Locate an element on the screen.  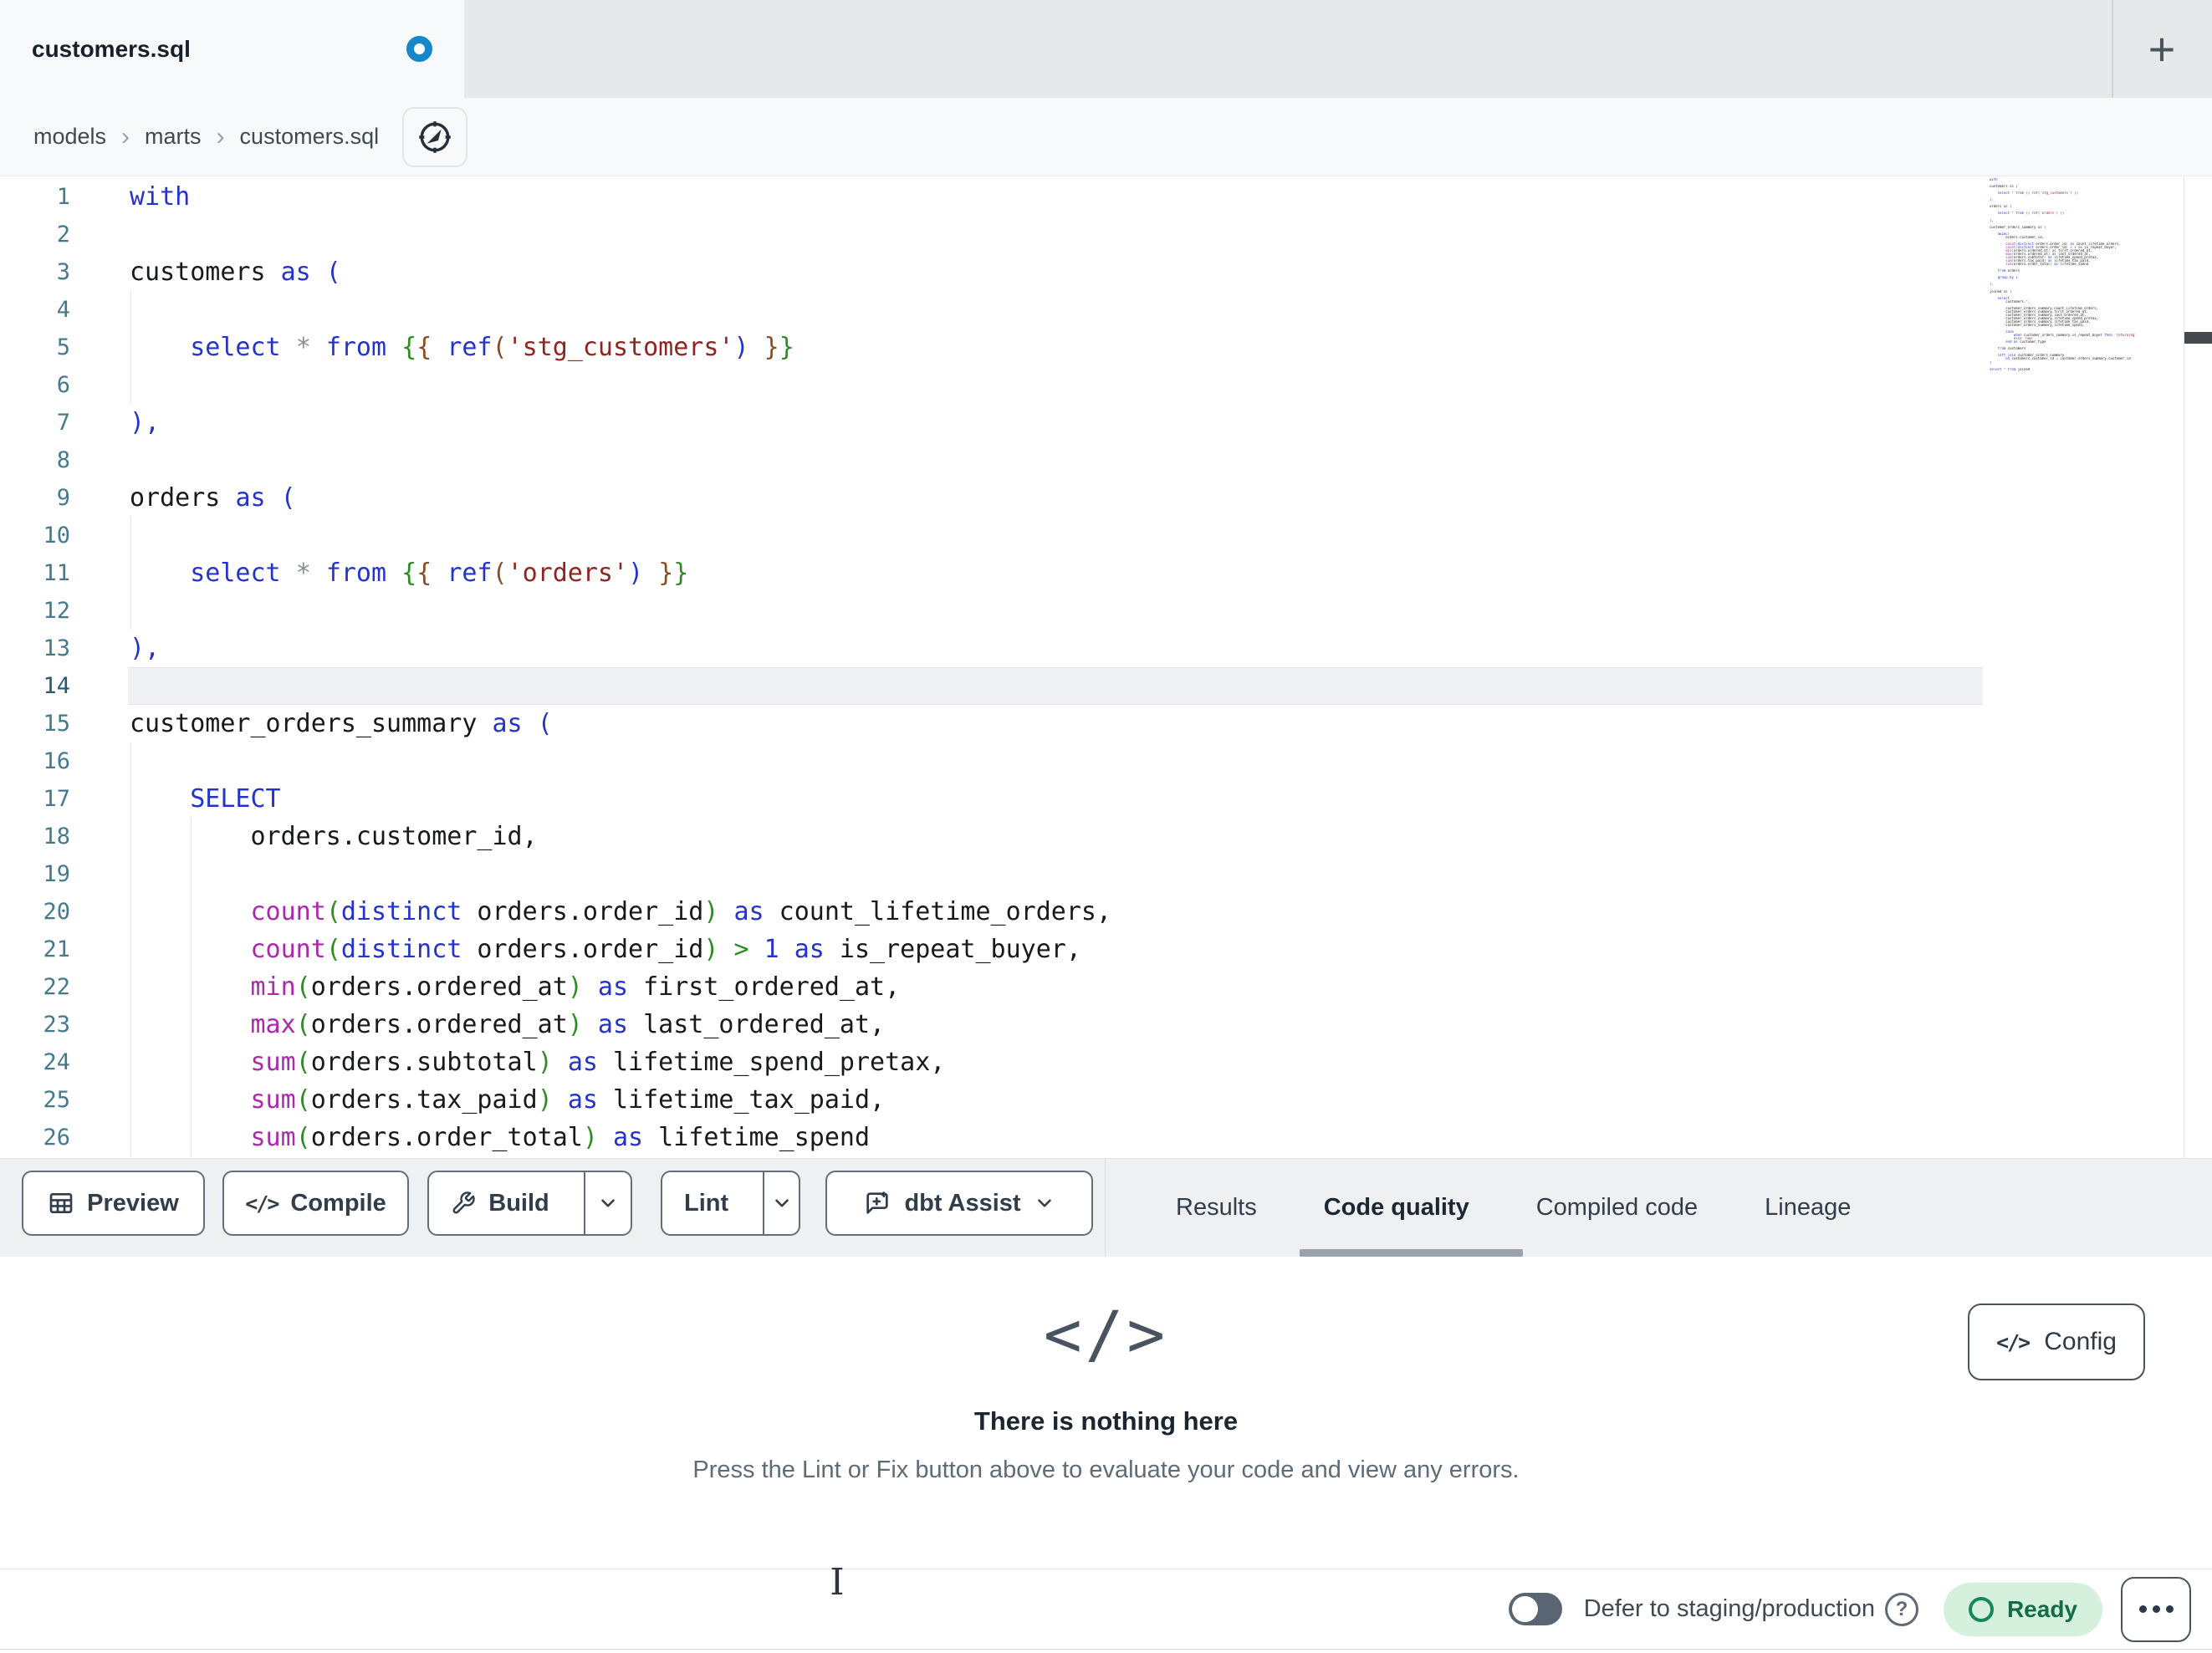
tab-code-quality: Code quality is located at coordinates (1396, 1208).